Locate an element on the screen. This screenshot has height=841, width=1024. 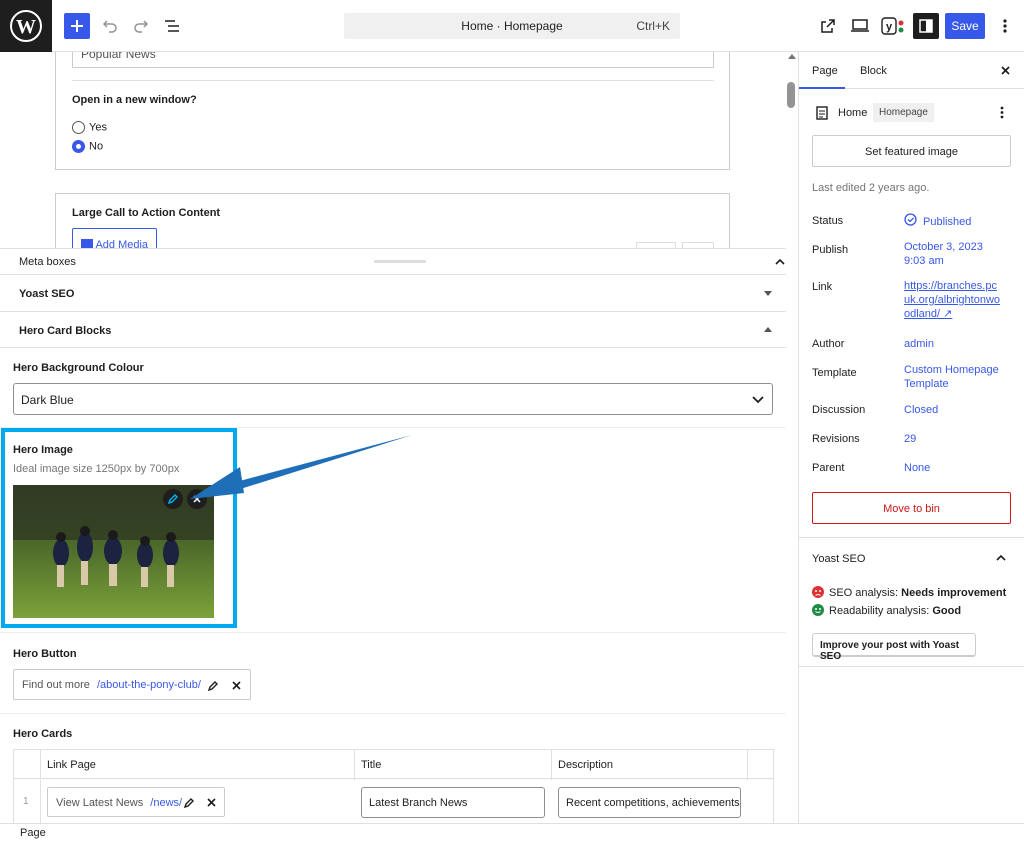
meta-boxes-header: Meta boxes is located at coordinates (393, 262).